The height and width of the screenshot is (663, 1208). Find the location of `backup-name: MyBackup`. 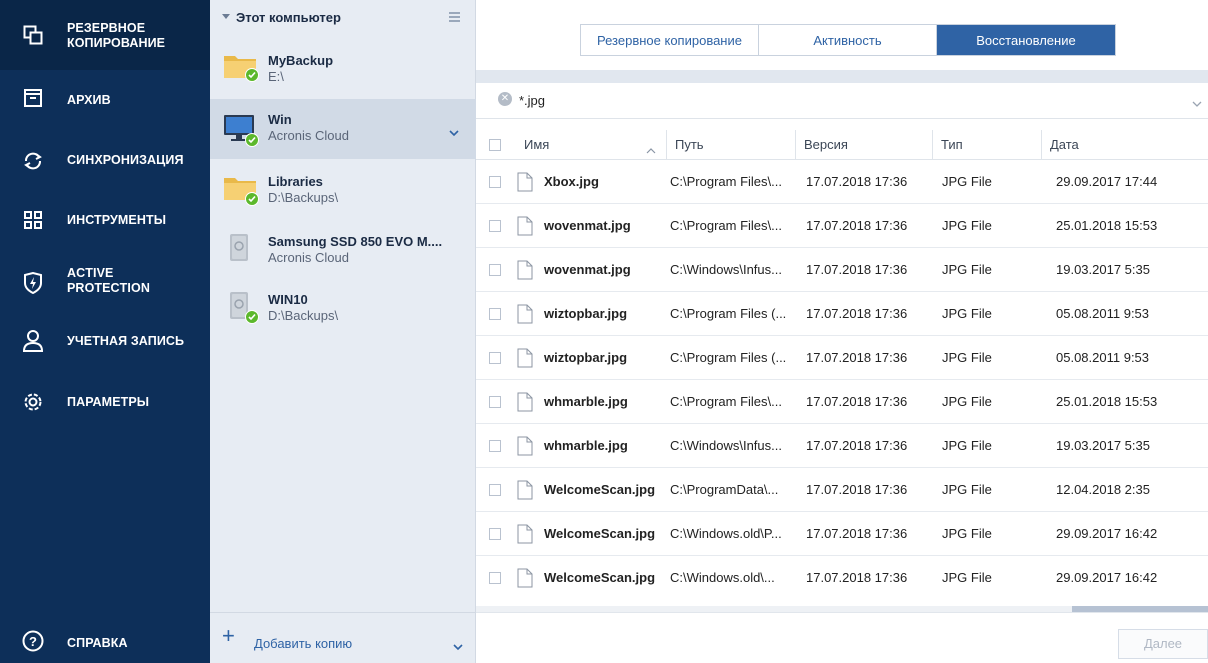

backup-name: MyBackup is located at coordinates (301, 60).